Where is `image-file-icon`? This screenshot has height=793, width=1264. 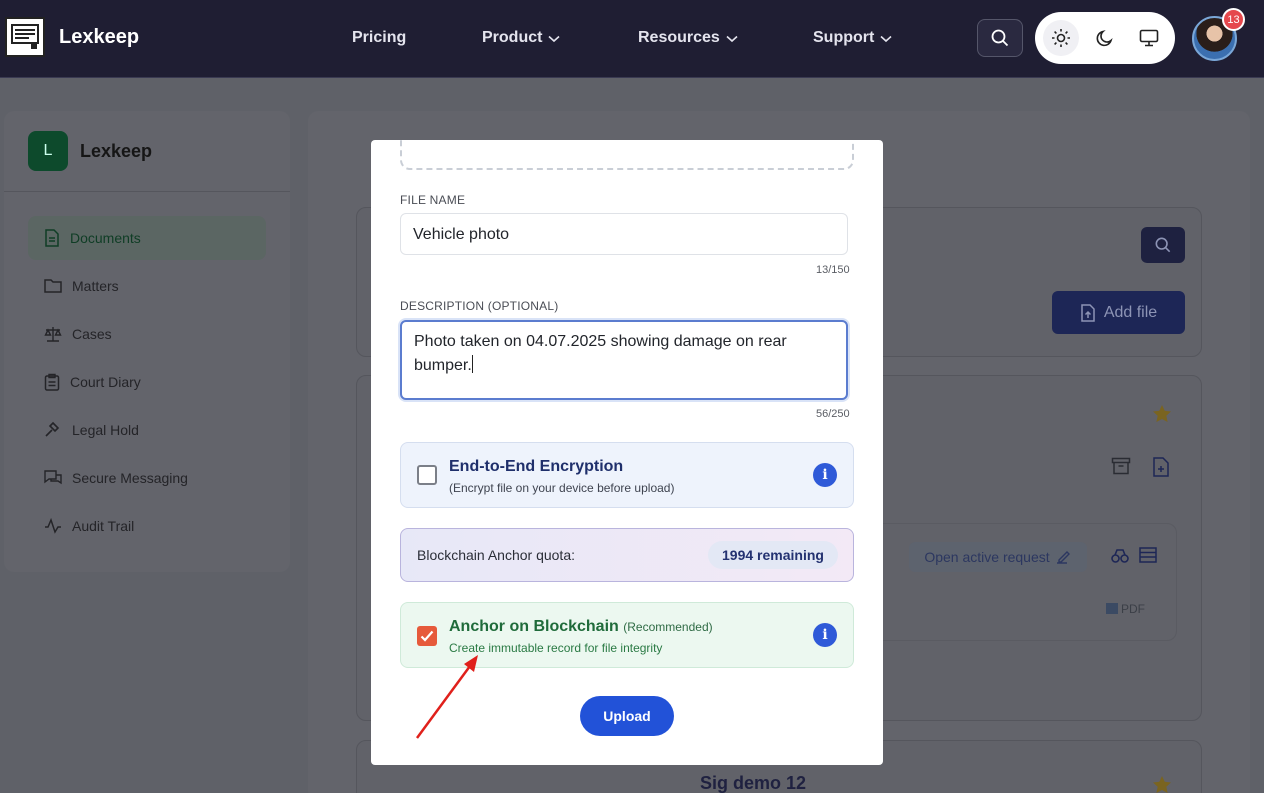
image-file-icon is located at coordinates (1112, 608).